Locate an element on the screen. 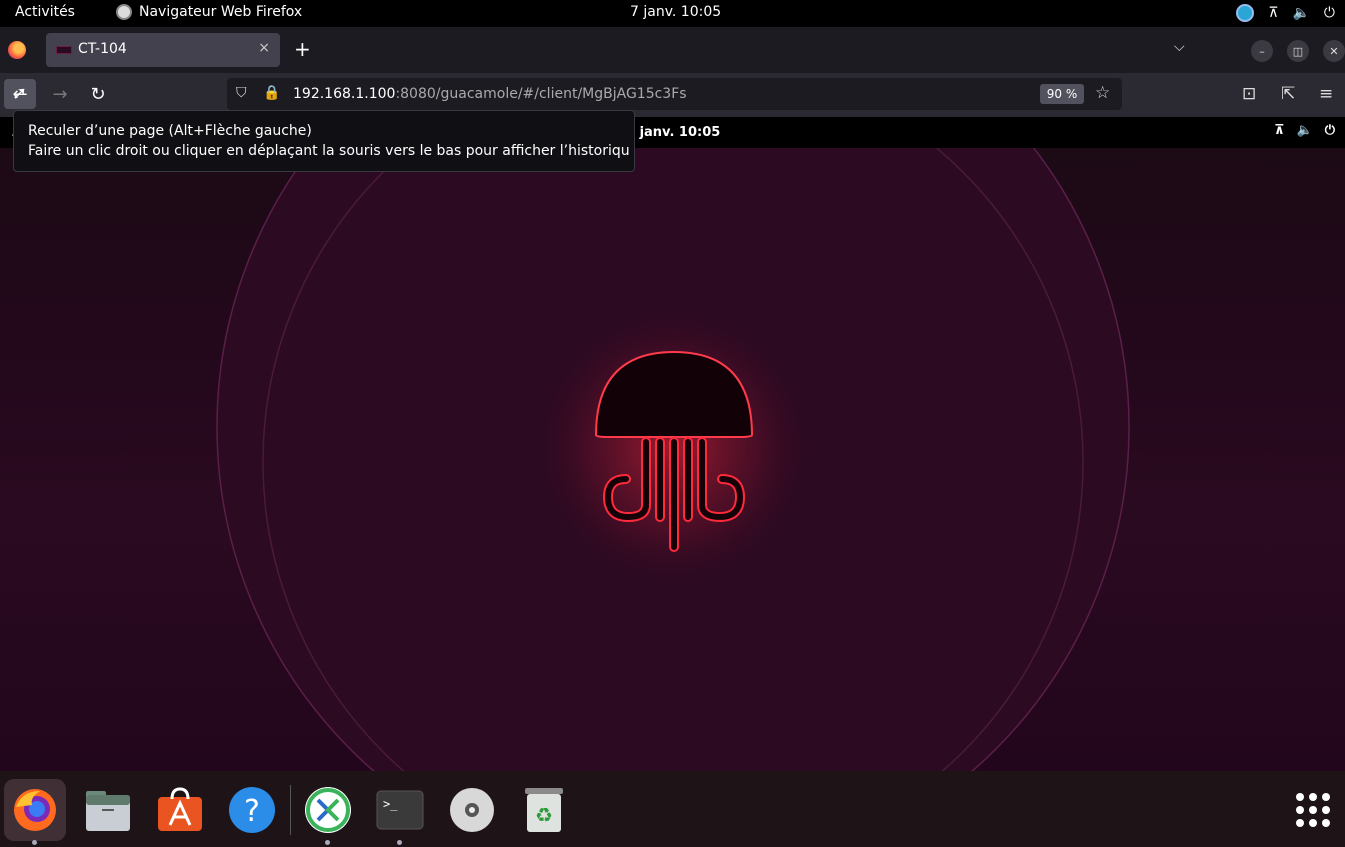 The image size is (1345, 847). firefox-logo-icon is located at coordinates (17, 50).